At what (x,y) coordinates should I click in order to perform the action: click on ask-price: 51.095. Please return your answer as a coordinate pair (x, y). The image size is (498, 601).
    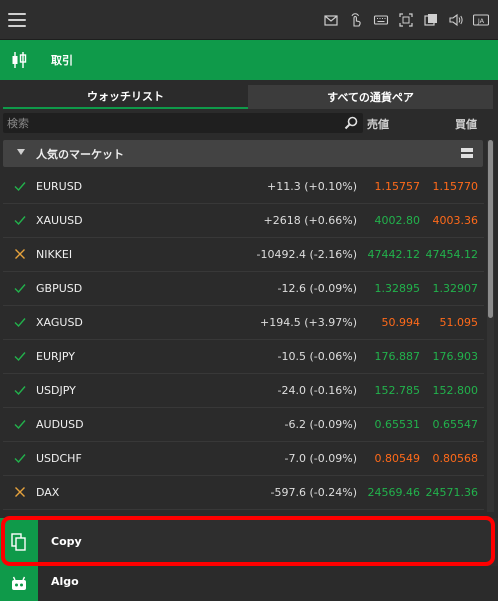
    Looking at the image, I should click on (459, 322).